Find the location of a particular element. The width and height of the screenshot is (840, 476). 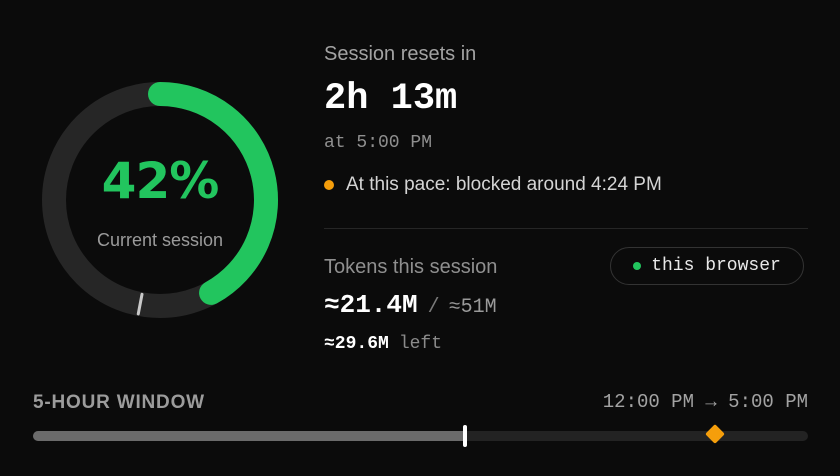

pace-warning: At this pace: blocked around 4:24 PM is located at coordinates (493, 185).